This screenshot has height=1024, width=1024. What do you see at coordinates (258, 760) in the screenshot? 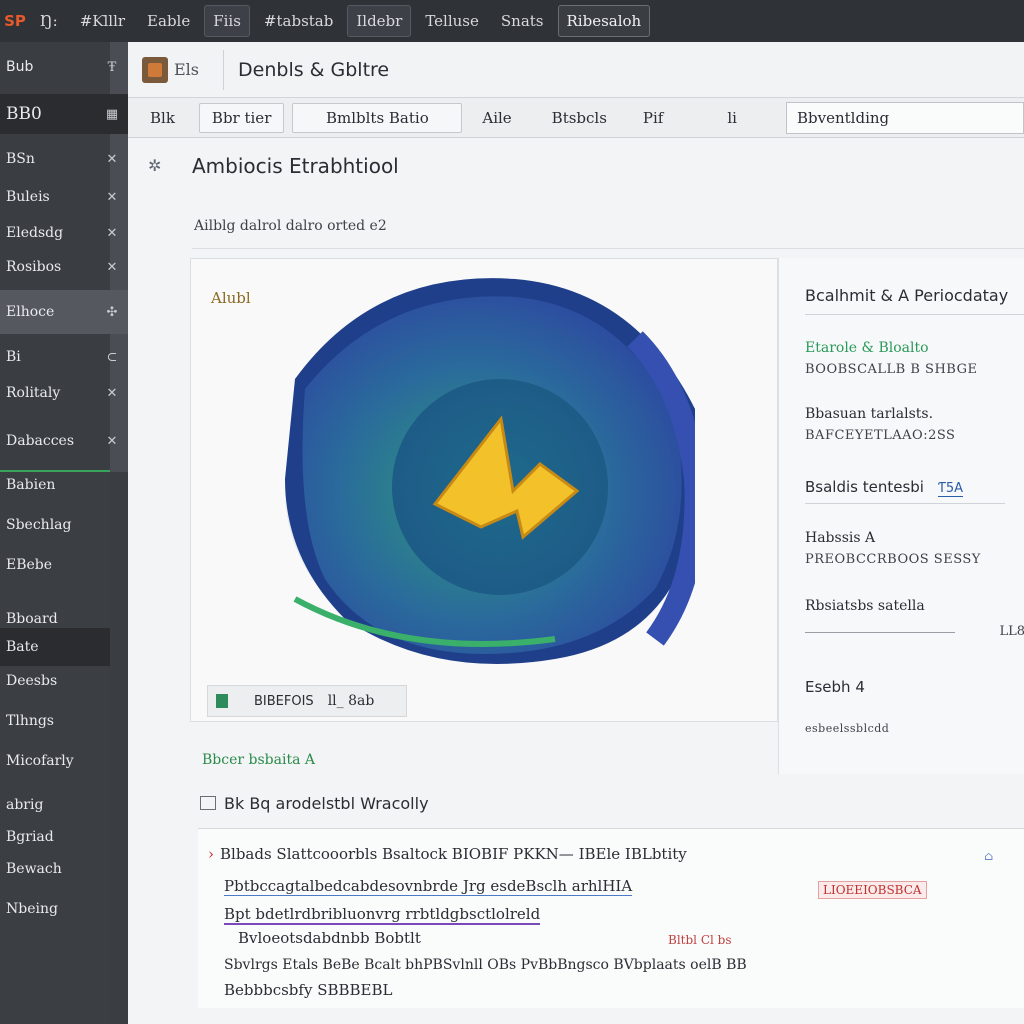
I see `activity-link: Bbcer bsbaita A` at bounding box center [258, 760].